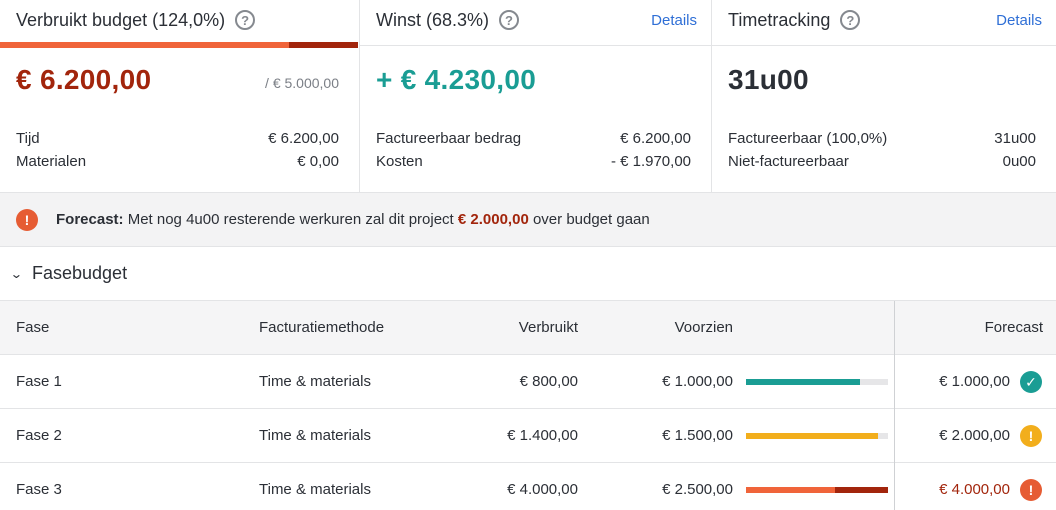 The width and height of the screenshot is (1056, 510). What do you see at coordinates (650, 161) in the screenshot?
I see `breakdown-value: - € 1.970,00` at bounding box center [650, 161].